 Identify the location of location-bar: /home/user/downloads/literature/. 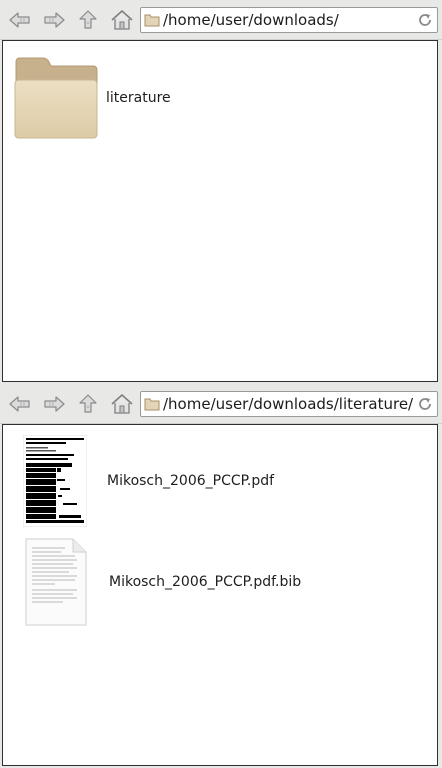
(289, 404).